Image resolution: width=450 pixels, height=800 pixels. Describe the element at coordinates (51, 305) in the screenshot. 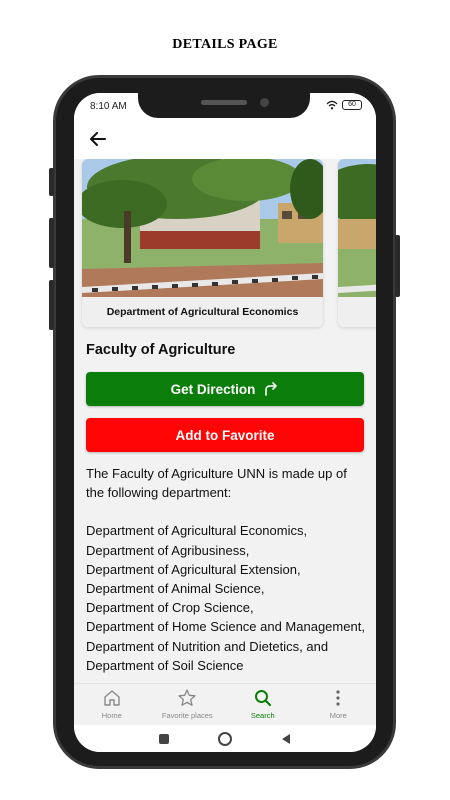

I see `phone-volume-down-button` at that location.